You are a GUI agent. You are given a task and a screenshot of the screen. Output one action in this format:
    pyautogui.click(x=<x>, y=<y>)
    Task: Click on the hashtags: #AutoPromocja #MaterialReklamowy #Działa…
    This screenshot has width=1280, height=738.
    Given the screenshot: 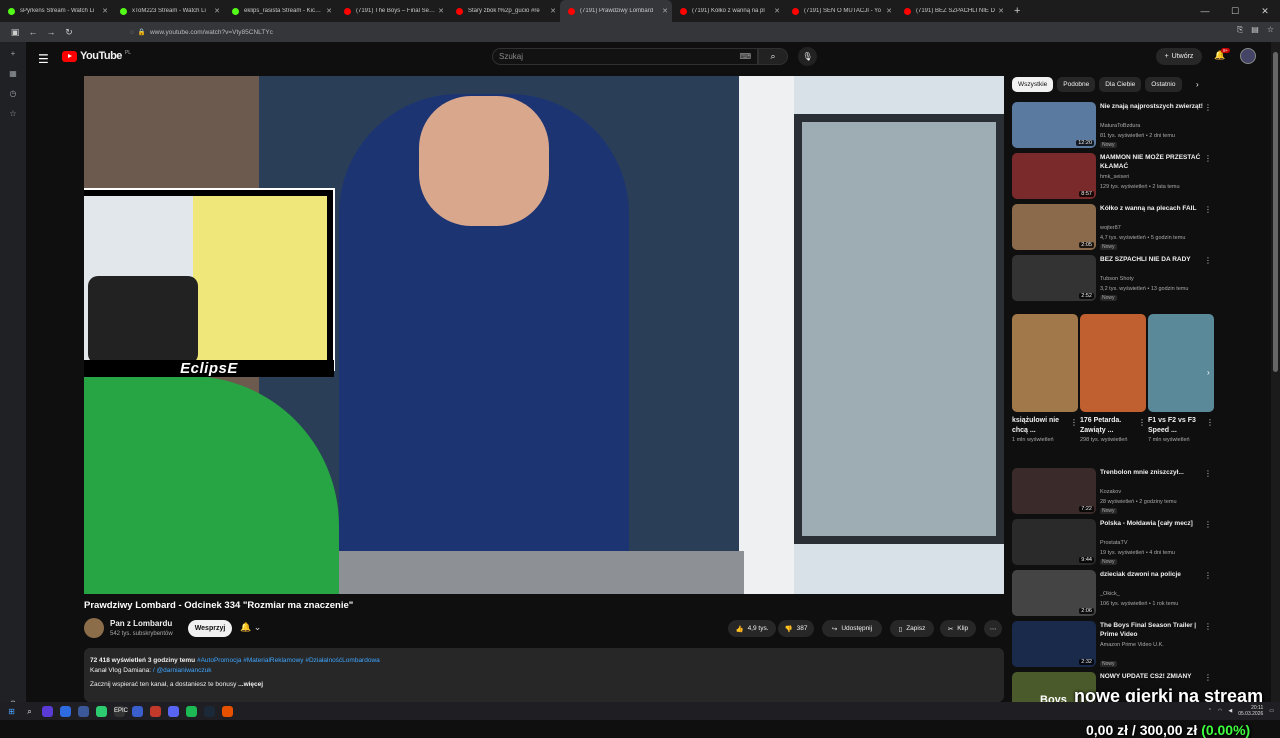 What is the action you would take?
    pyautogui.click(x=288, y=660)
    